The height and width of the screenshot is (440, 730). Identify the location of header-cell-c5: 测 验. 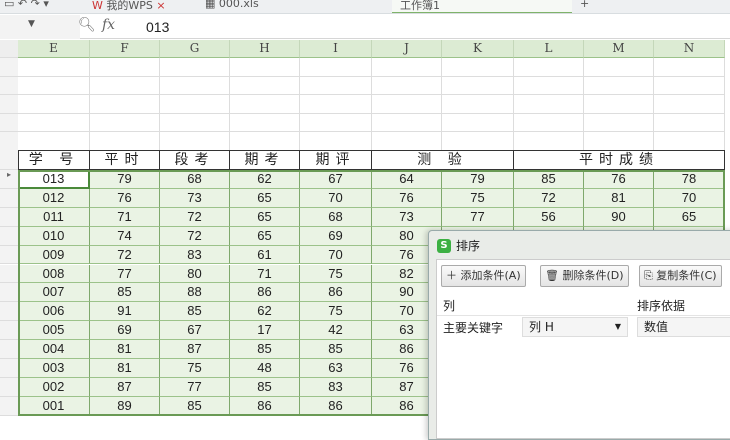
(443, 160).